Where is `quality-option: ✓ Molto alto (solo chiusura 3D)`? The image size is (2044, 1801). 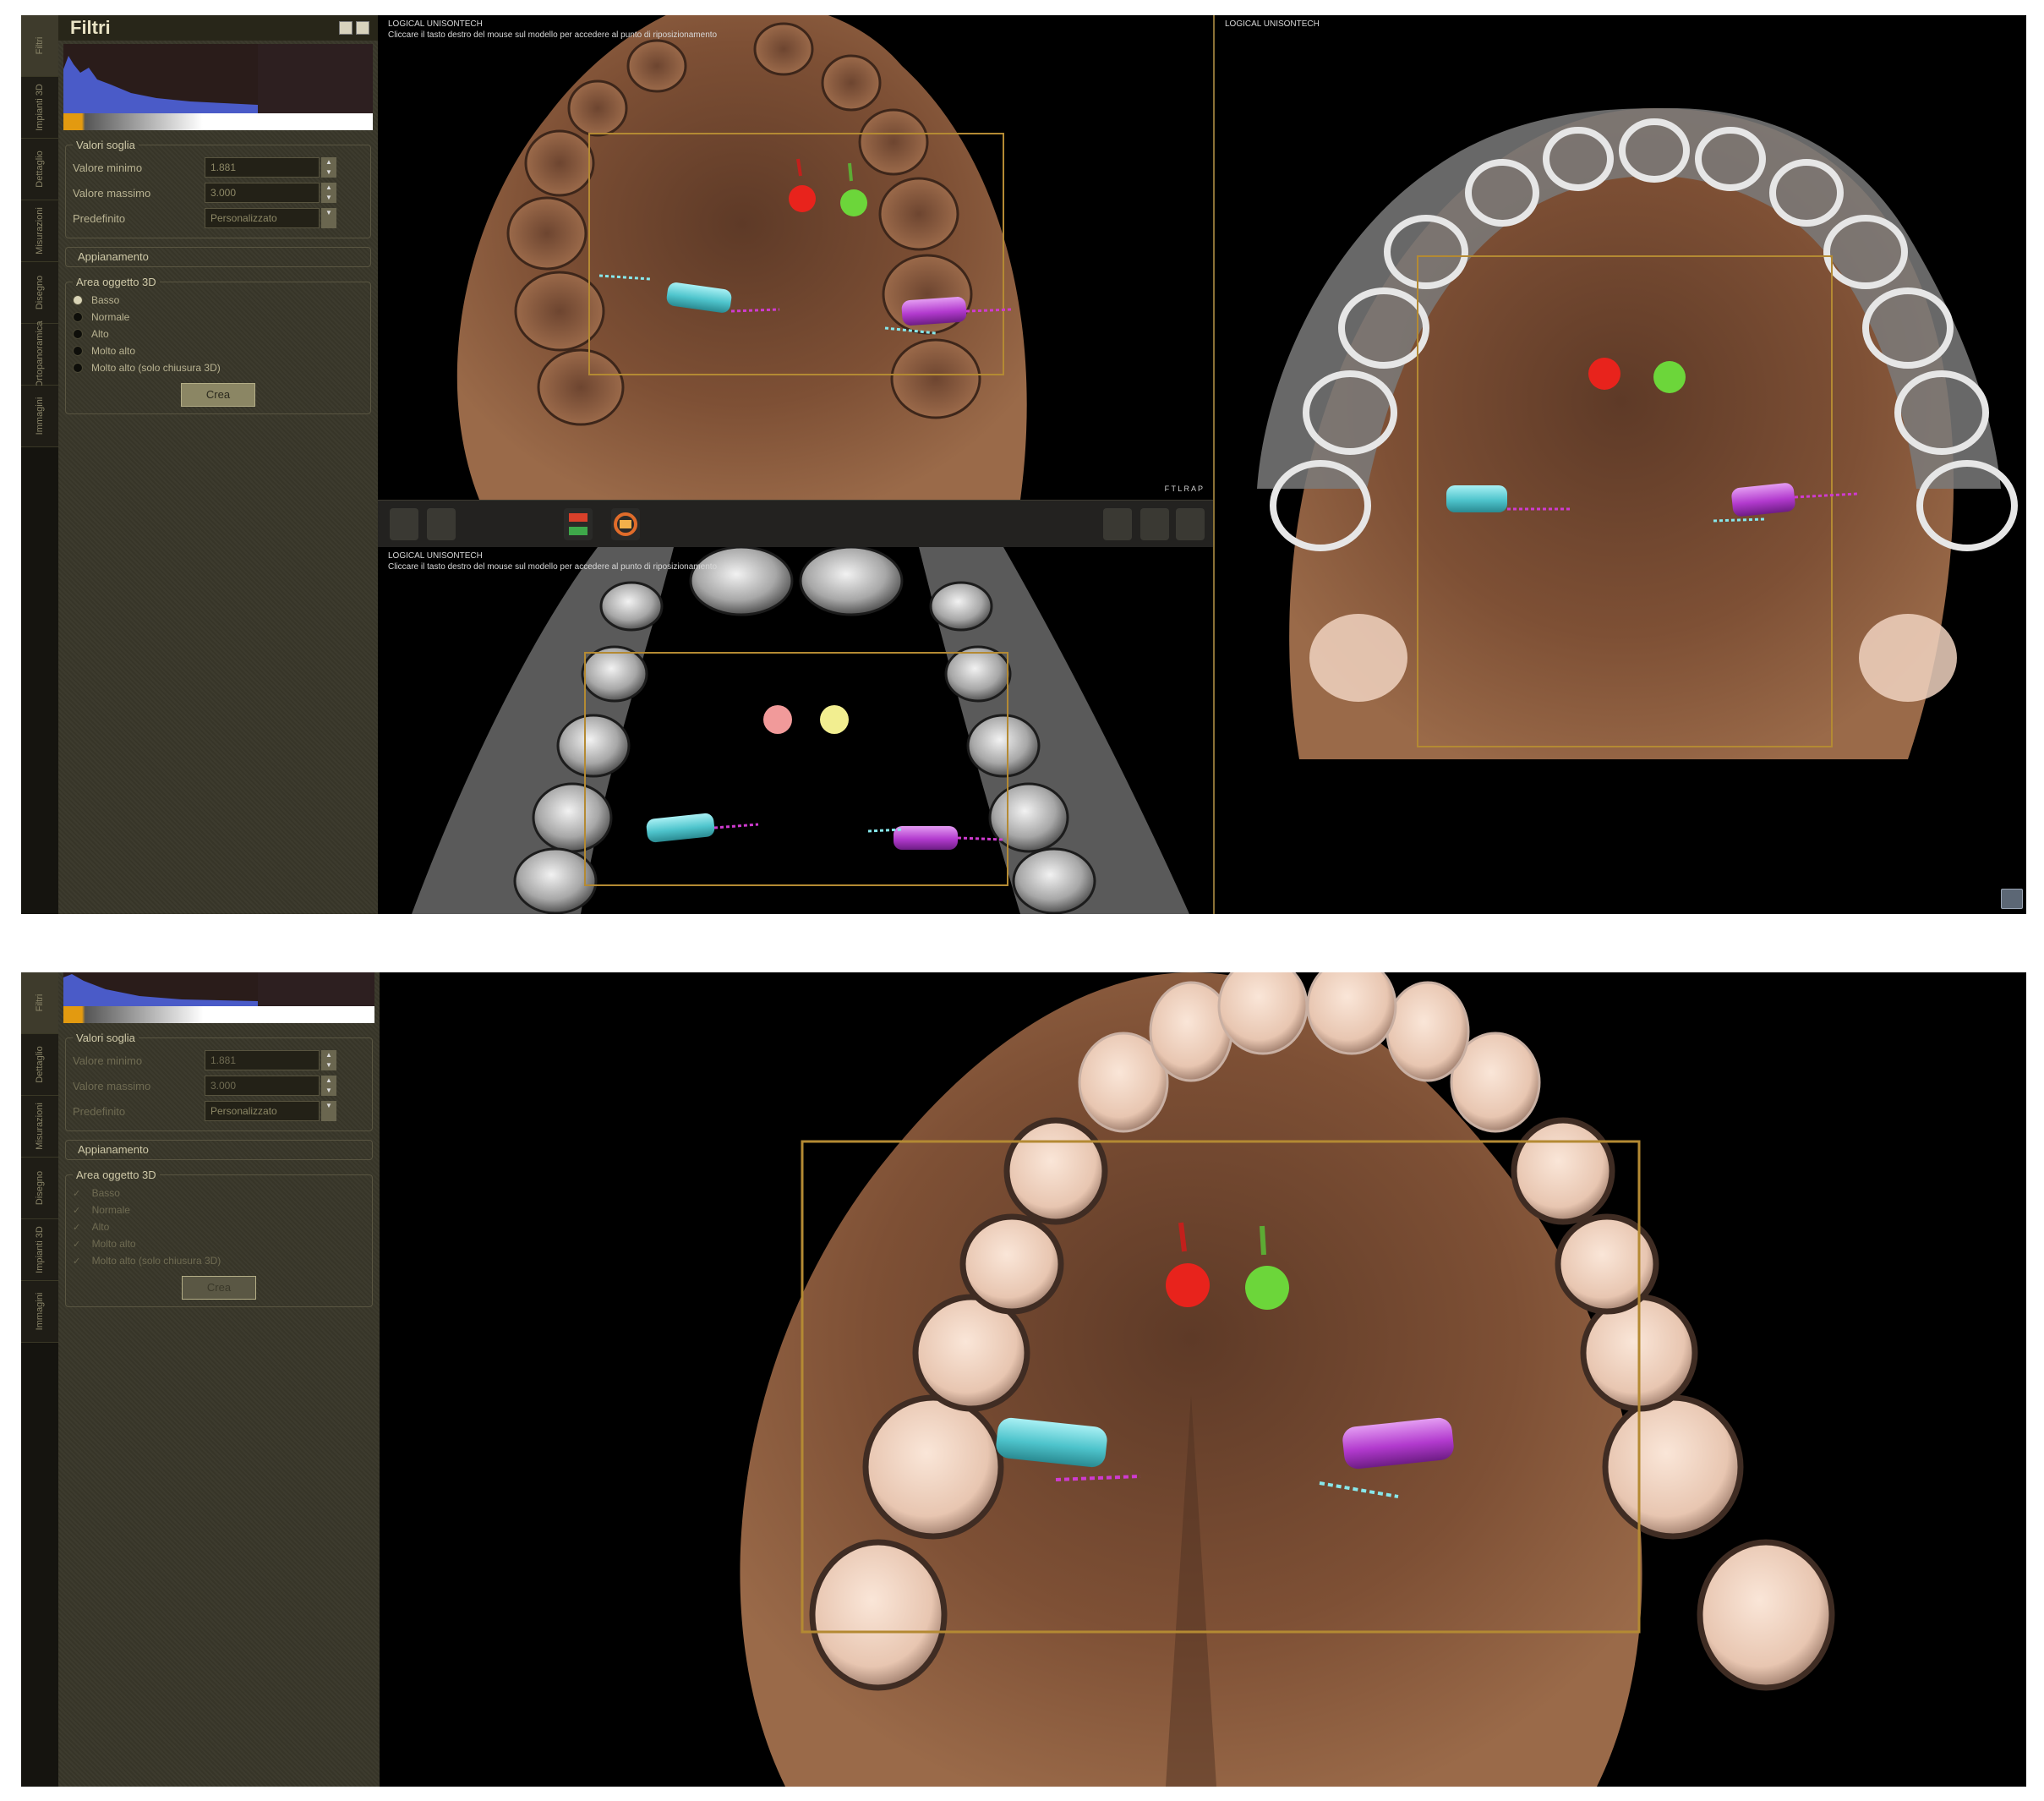
quality-option: ✓ Molto alto (solo chiusura 3D) is located at coordinates (219, 1260).